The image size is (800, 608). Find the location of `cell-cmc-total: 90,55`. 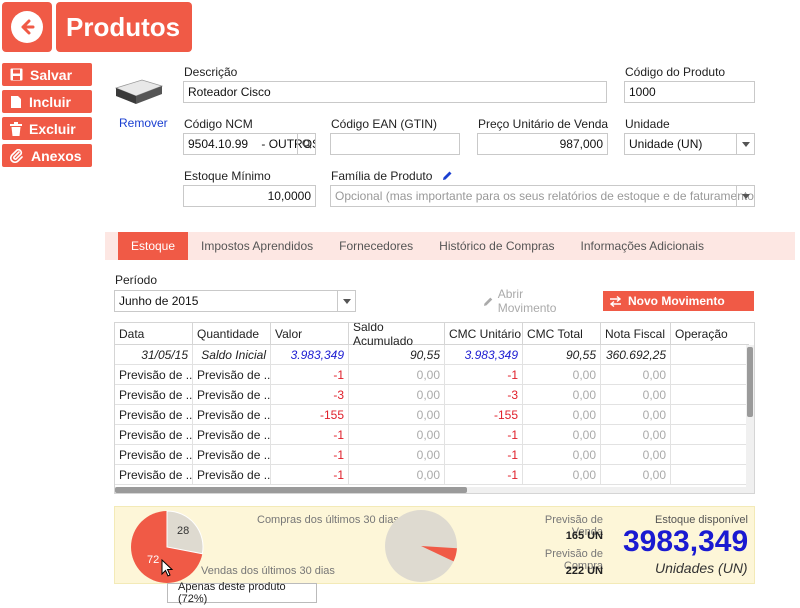

cell-cmc-total: 90,55 is located at coordinates (562, 355).